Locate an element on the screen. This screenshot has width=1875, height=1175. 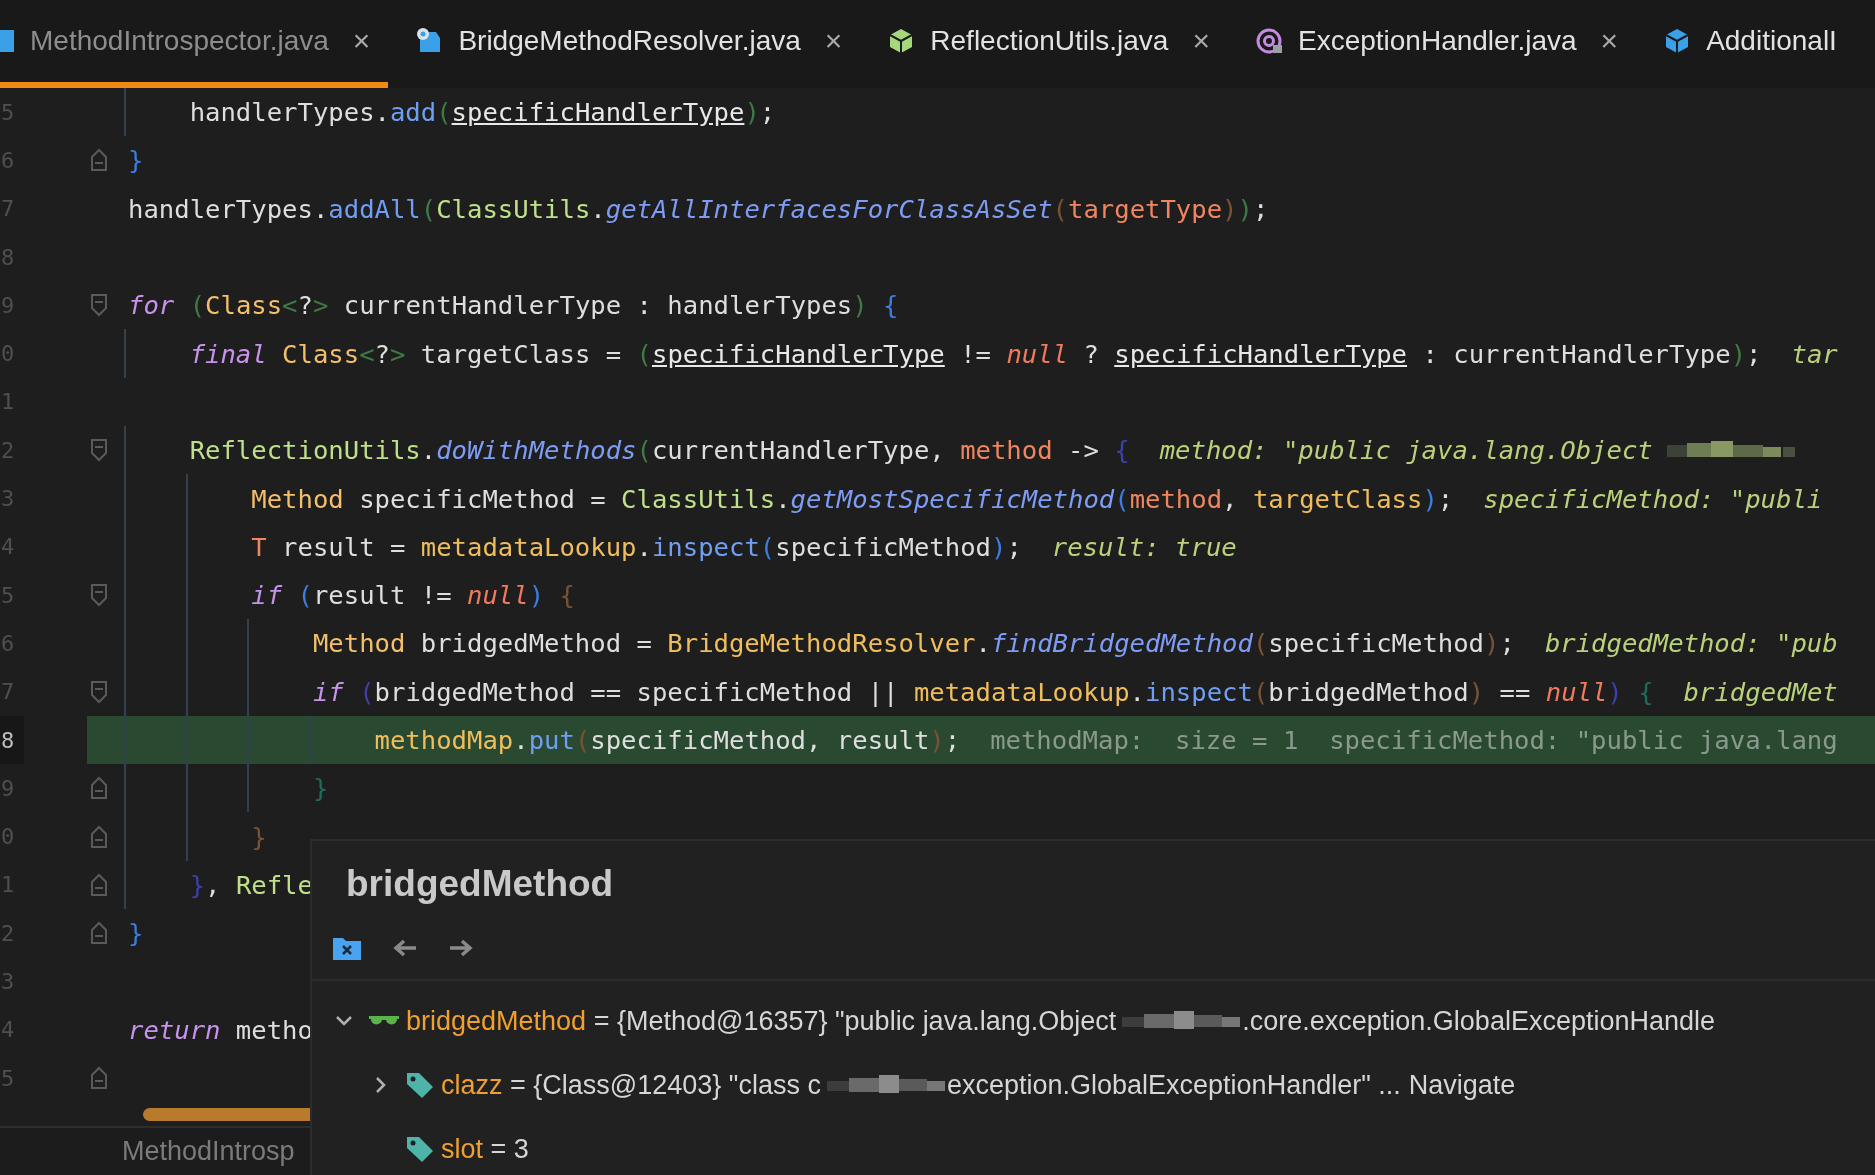
code-line: return metho is located at coordinates (220, 1029).